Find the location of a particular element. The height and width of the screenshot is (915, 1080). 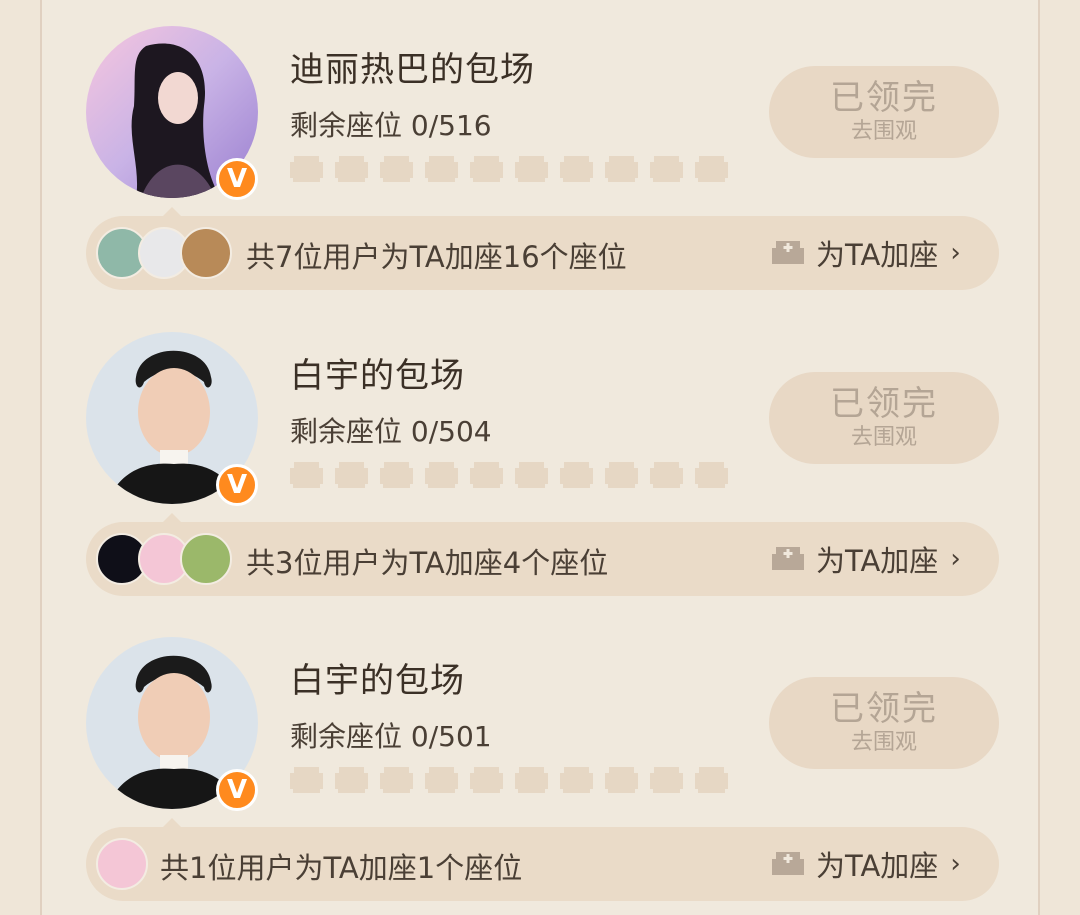

boost-summary: 共1位用户为TA加座1个座位 is located at coordinates (341, 868).